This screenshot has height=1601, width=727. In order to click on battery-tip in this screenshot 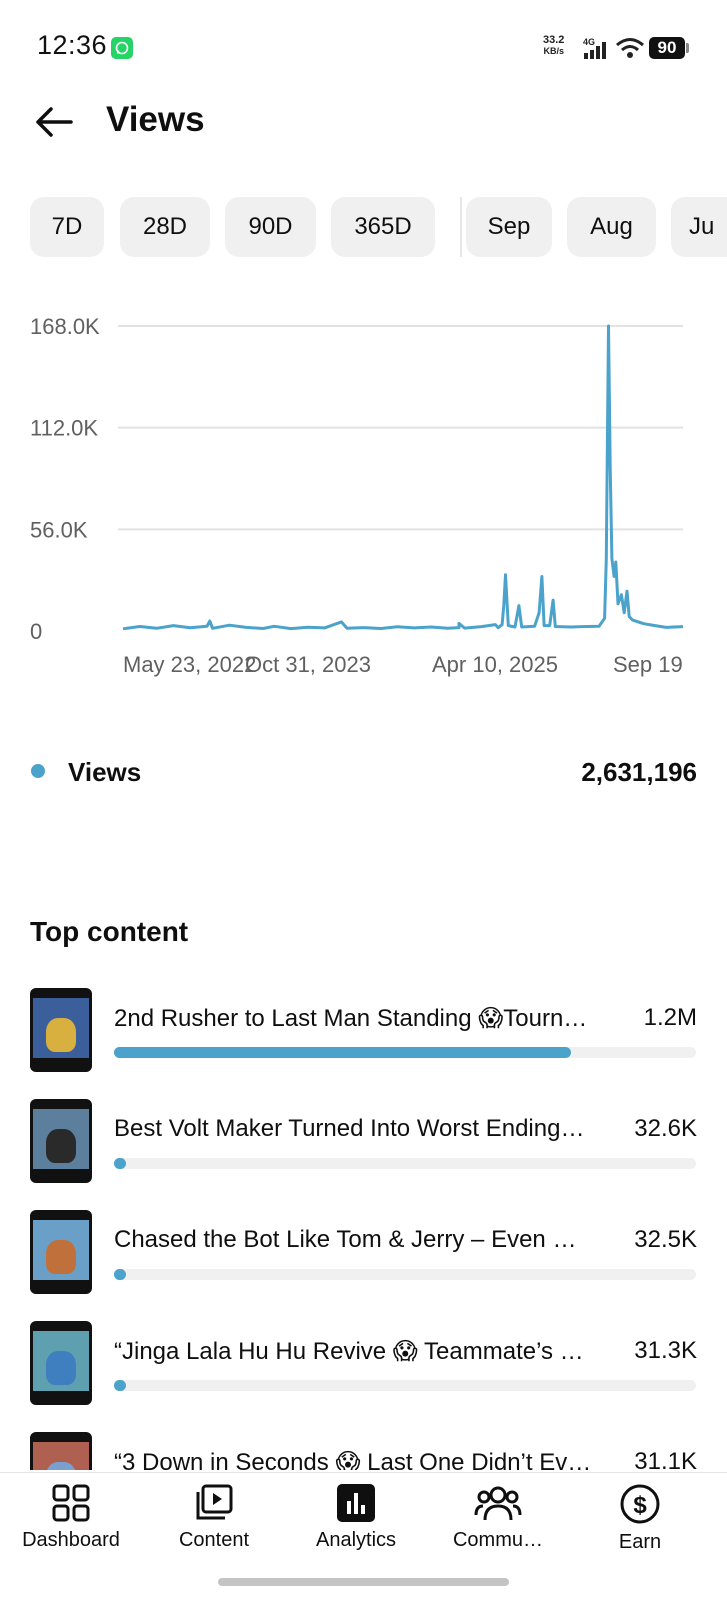, I will do `click(687, 48)`.